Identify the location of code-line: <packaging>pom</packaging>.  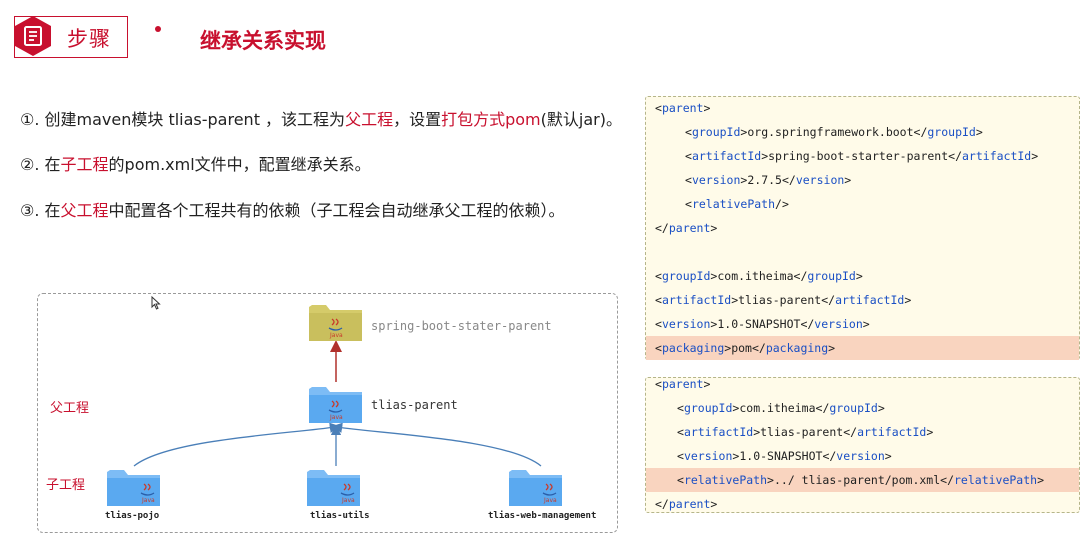
(862, 348).